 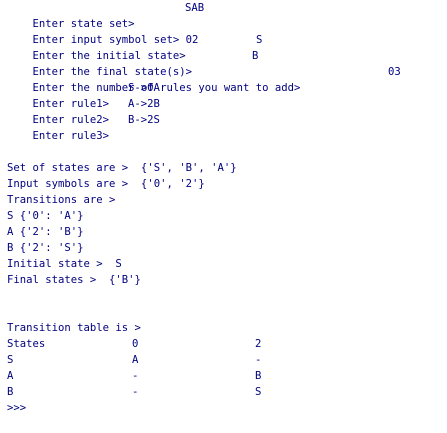 I want to click on input-line-initial-state: Enter the initial state> S, so click(x=227, y=47).